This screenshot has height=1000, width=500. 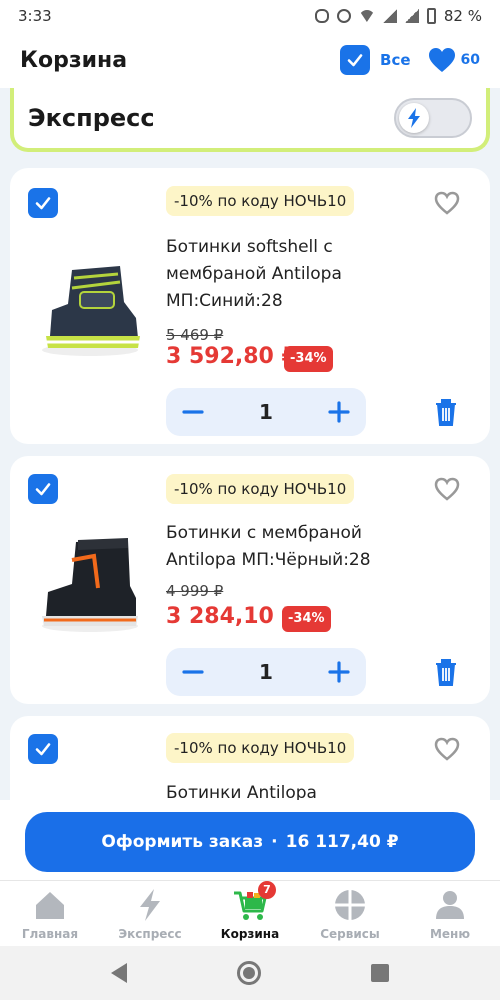 I want to click on nav-express: Экспресс, so click(x=150, y=913).